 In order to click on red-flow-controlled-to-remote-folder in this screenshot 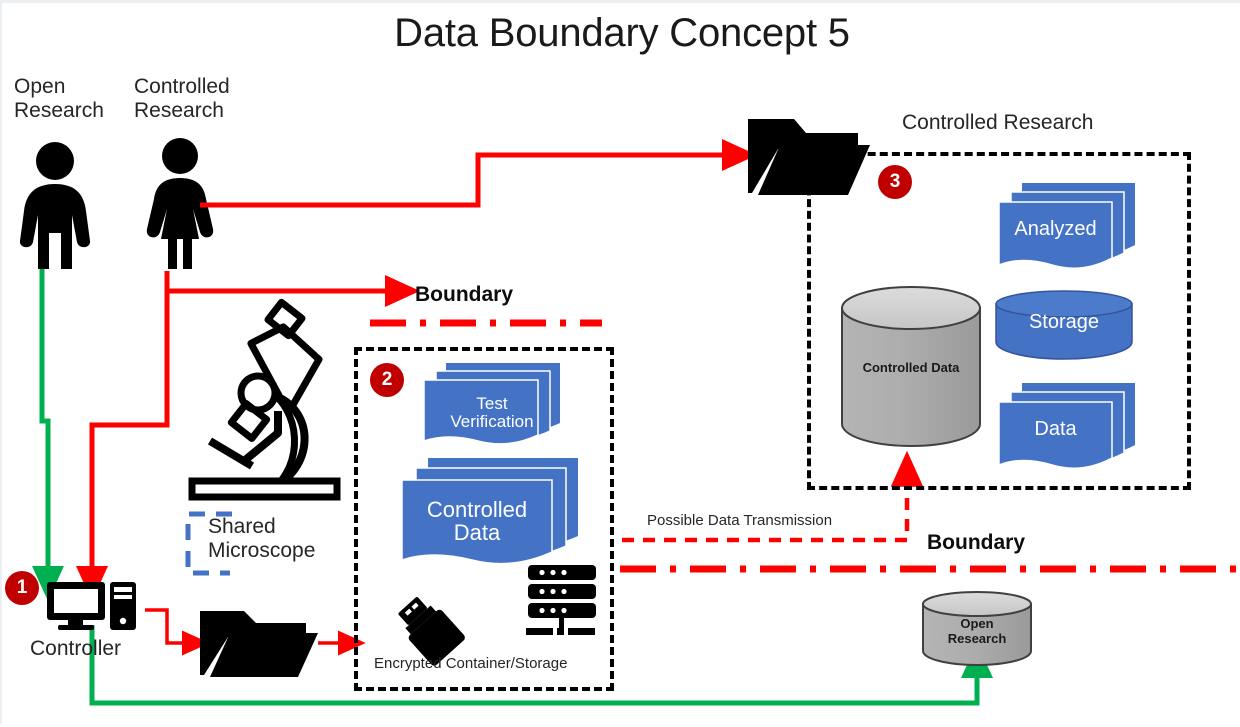, I will do `click(478, 173)`.